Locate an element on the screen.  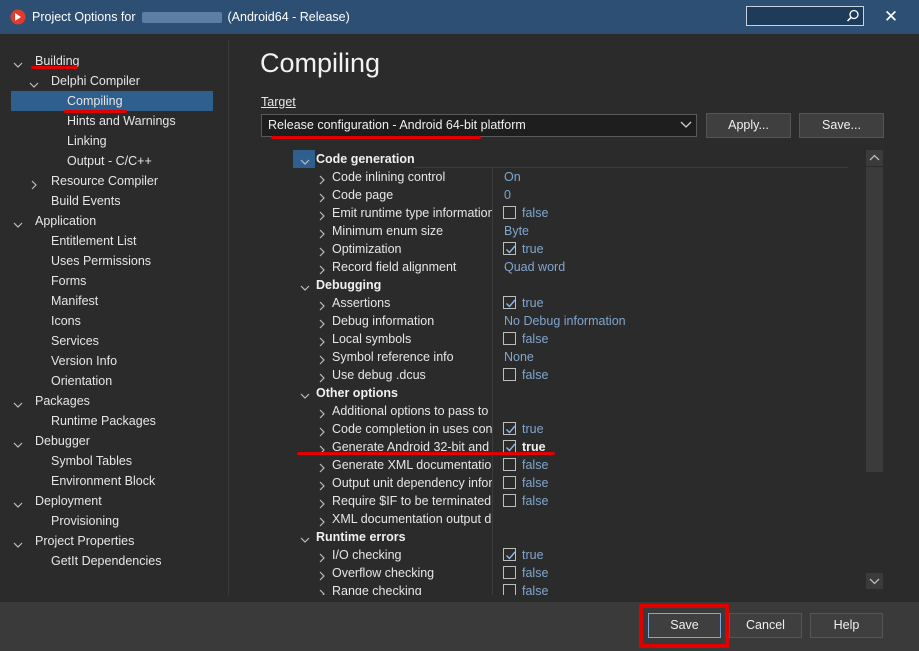
property-row: Minimum enum size Byte is located at coordinates (570, 231).